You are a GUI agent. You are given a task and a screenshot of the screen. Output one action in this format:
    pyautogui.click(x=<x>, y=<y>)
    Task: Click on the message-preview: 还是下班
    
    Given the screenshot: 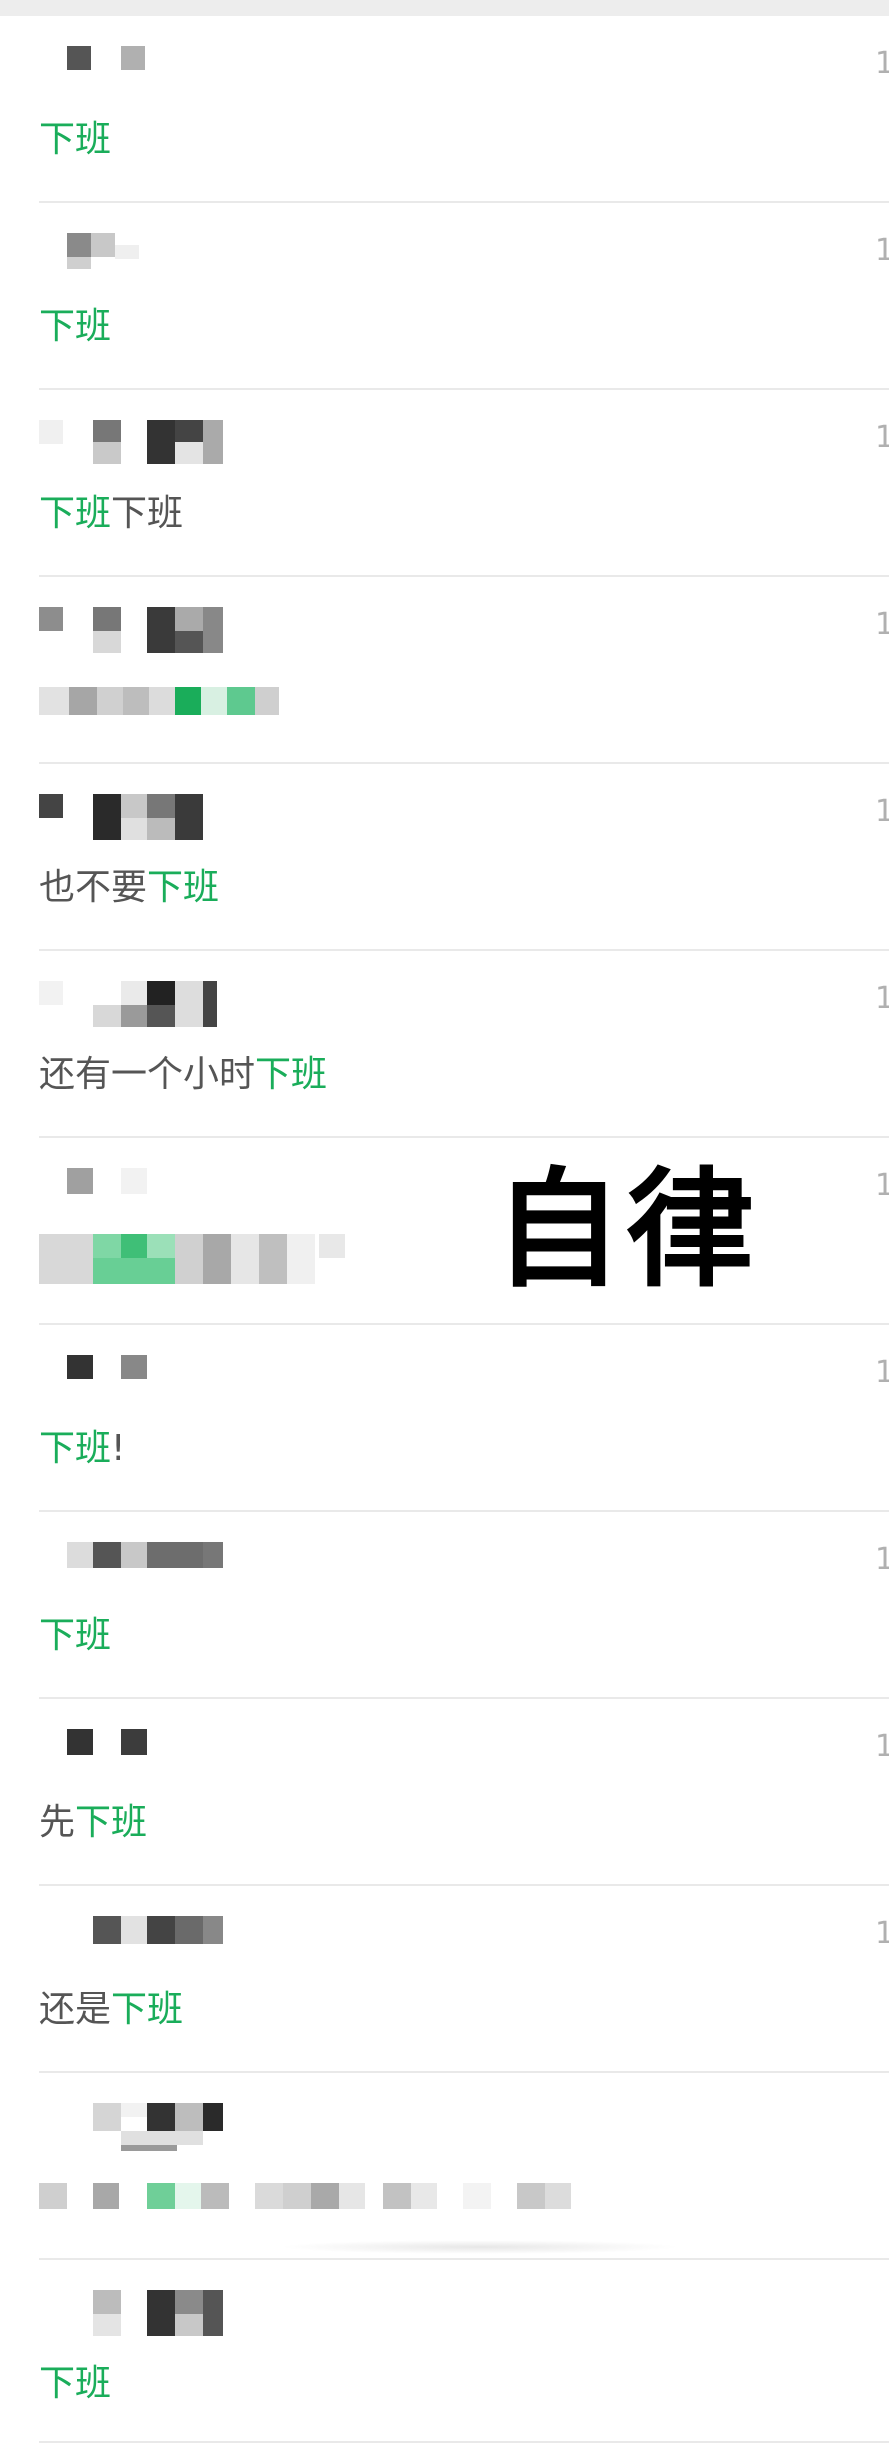 What is the action you would take?
    pyautogui.click(x=111, y=2009)
    